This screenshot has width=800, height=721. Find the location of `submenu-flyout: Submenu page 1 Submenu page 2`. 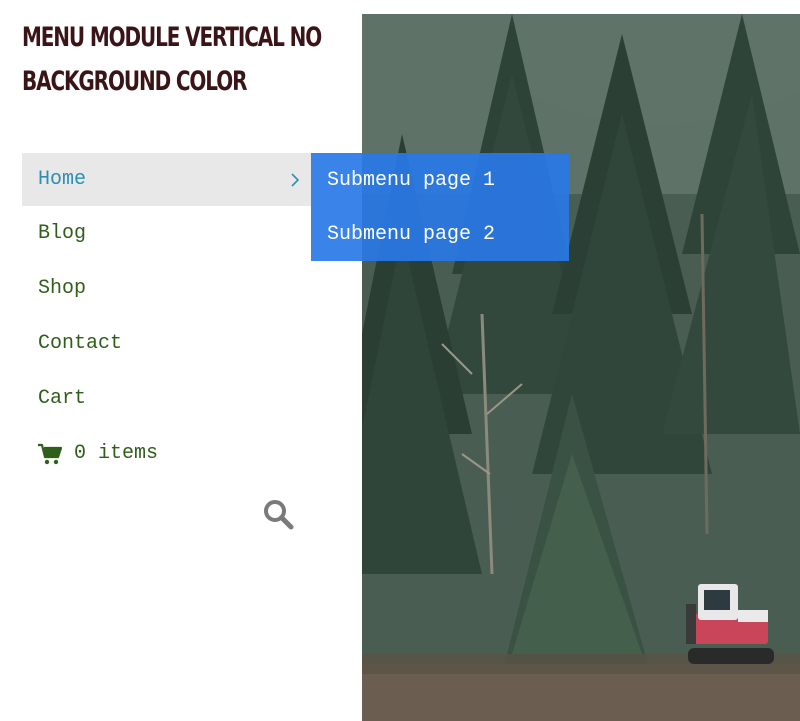

submenu-flyout: Submenu page 1 Submenu page 2 is located at coordinates (440, 207).